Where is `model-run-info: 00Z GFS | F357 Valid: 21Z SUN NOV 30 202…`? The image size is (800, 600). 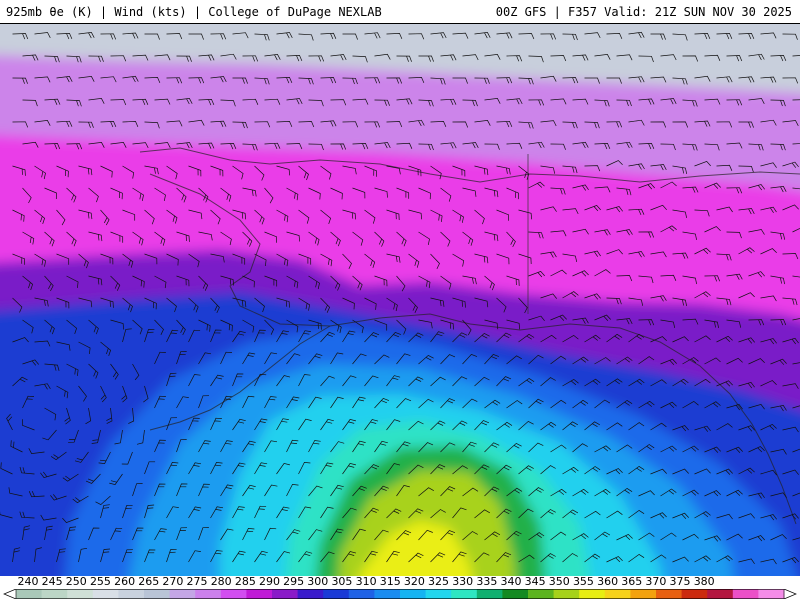 model-run-info: 00Z GFS | F357 Valid: 21Z SUN NOV 30 202… is located at coordinates (643, 12).